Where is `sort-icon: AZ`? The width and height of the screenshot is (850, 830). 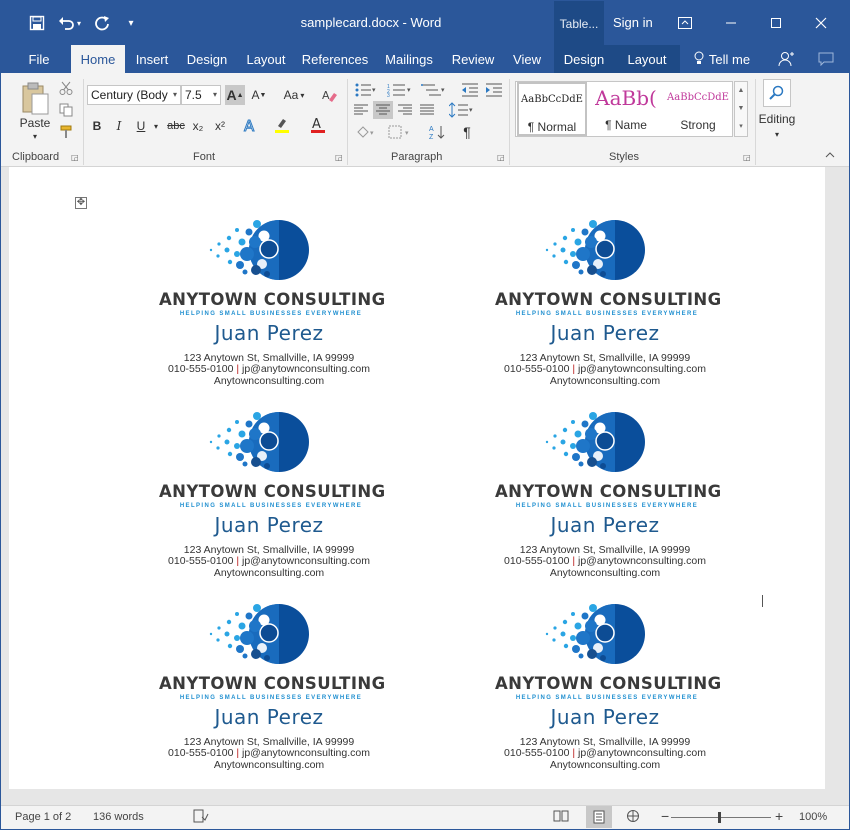
sort-icon: AZ is located at coordinates (437, 132).